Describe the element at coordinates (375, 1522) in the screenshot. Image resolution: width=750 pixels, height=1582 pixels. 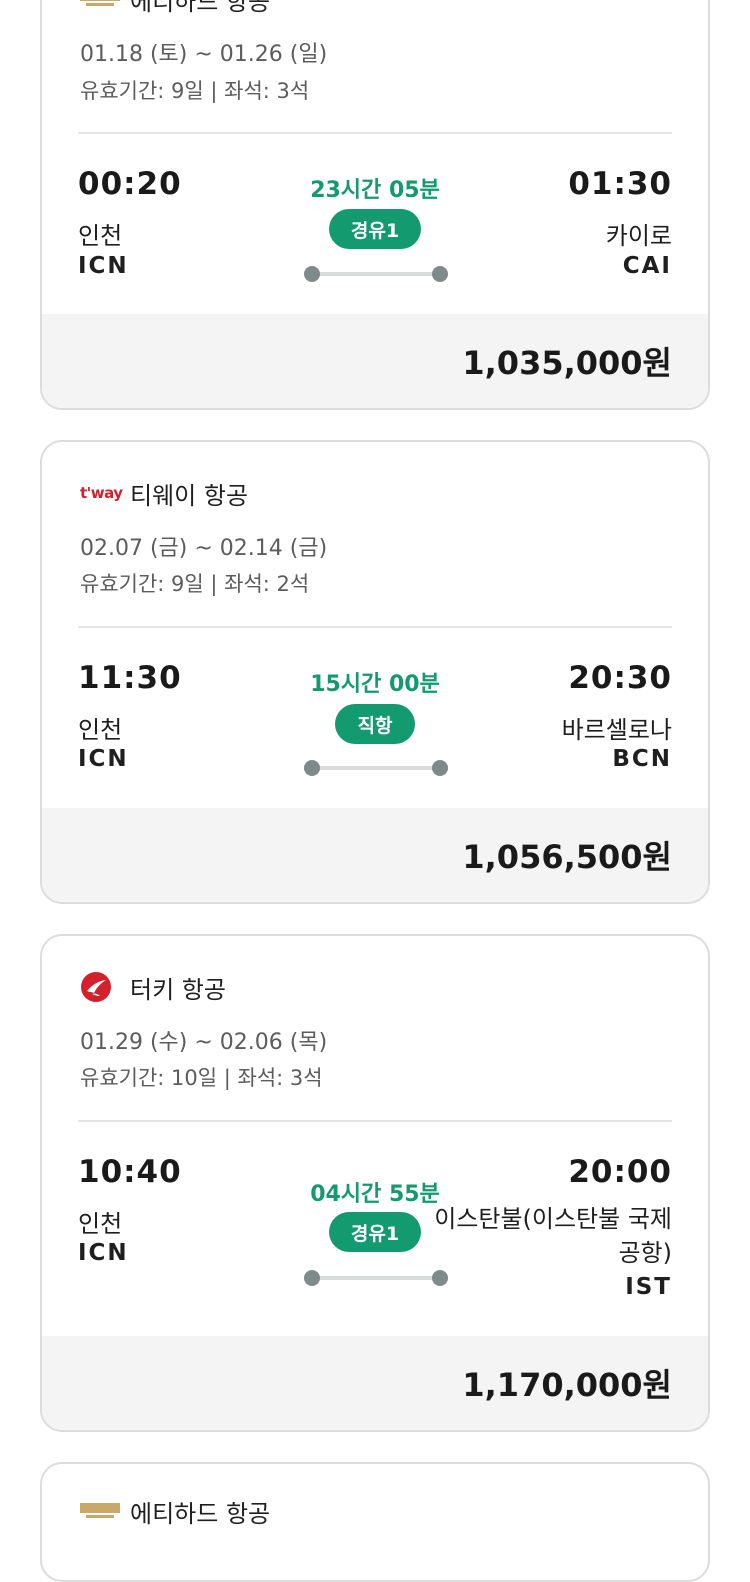
I see `flight-card: 에티하드 항공` at that location.